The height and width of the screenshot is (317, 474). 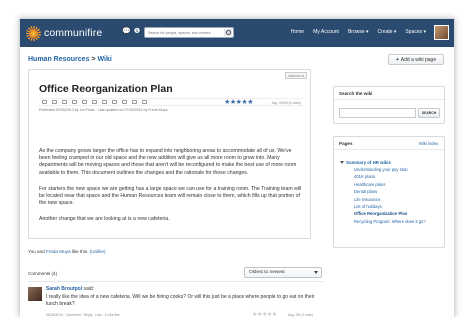 What do you see at coordinates (94, 102) in the screenshot?
I see `edit-icon` at bounding box center [94, 102].